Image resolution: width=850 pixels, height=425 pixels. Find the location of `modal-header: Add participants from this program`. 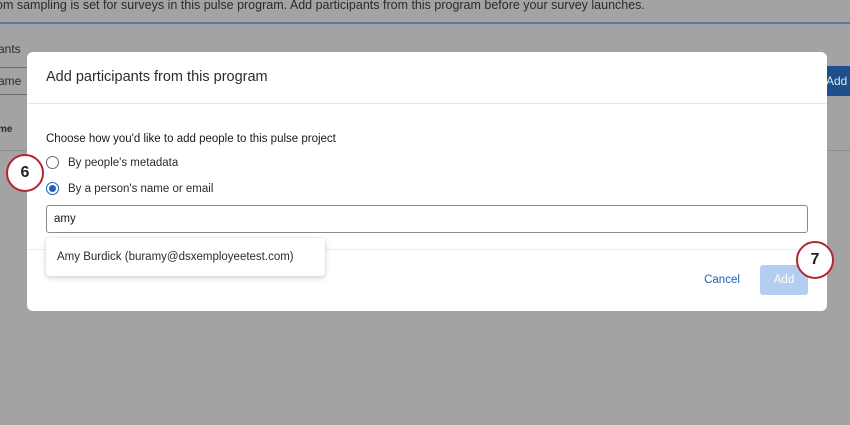

modal-header: Add participants from this program is located at coordinates (427, 78).